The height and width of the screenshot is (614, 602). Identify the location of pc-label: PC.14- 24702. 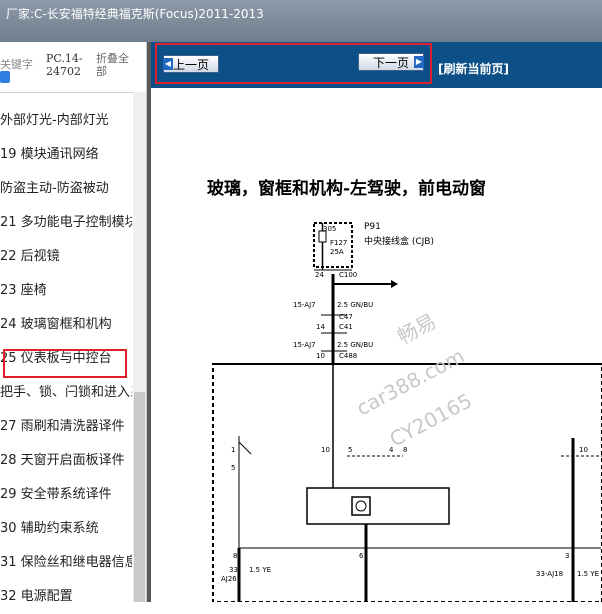
(64, 65).